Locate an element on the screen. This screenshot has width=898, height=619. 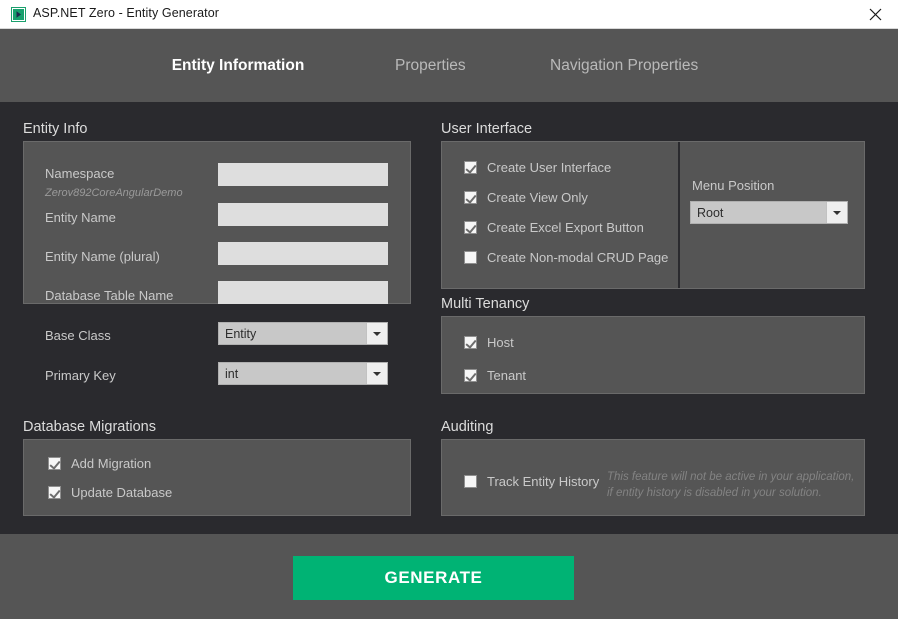
checkbox-create-user-interface-label: Create User Interface is located at coordinates (549, 167).